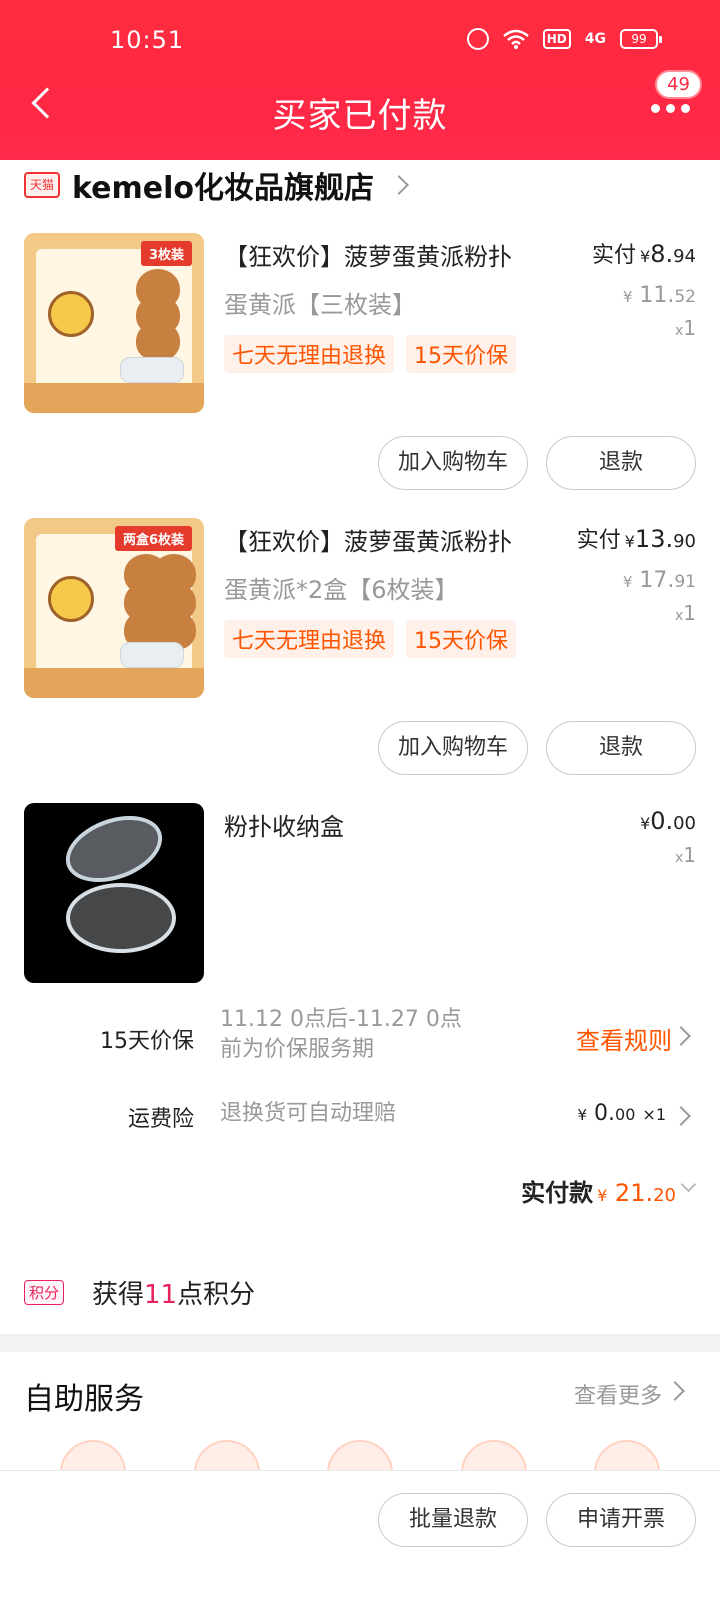  I want to click on points-card: 积分 获得11点积分, so click(360, 1292).